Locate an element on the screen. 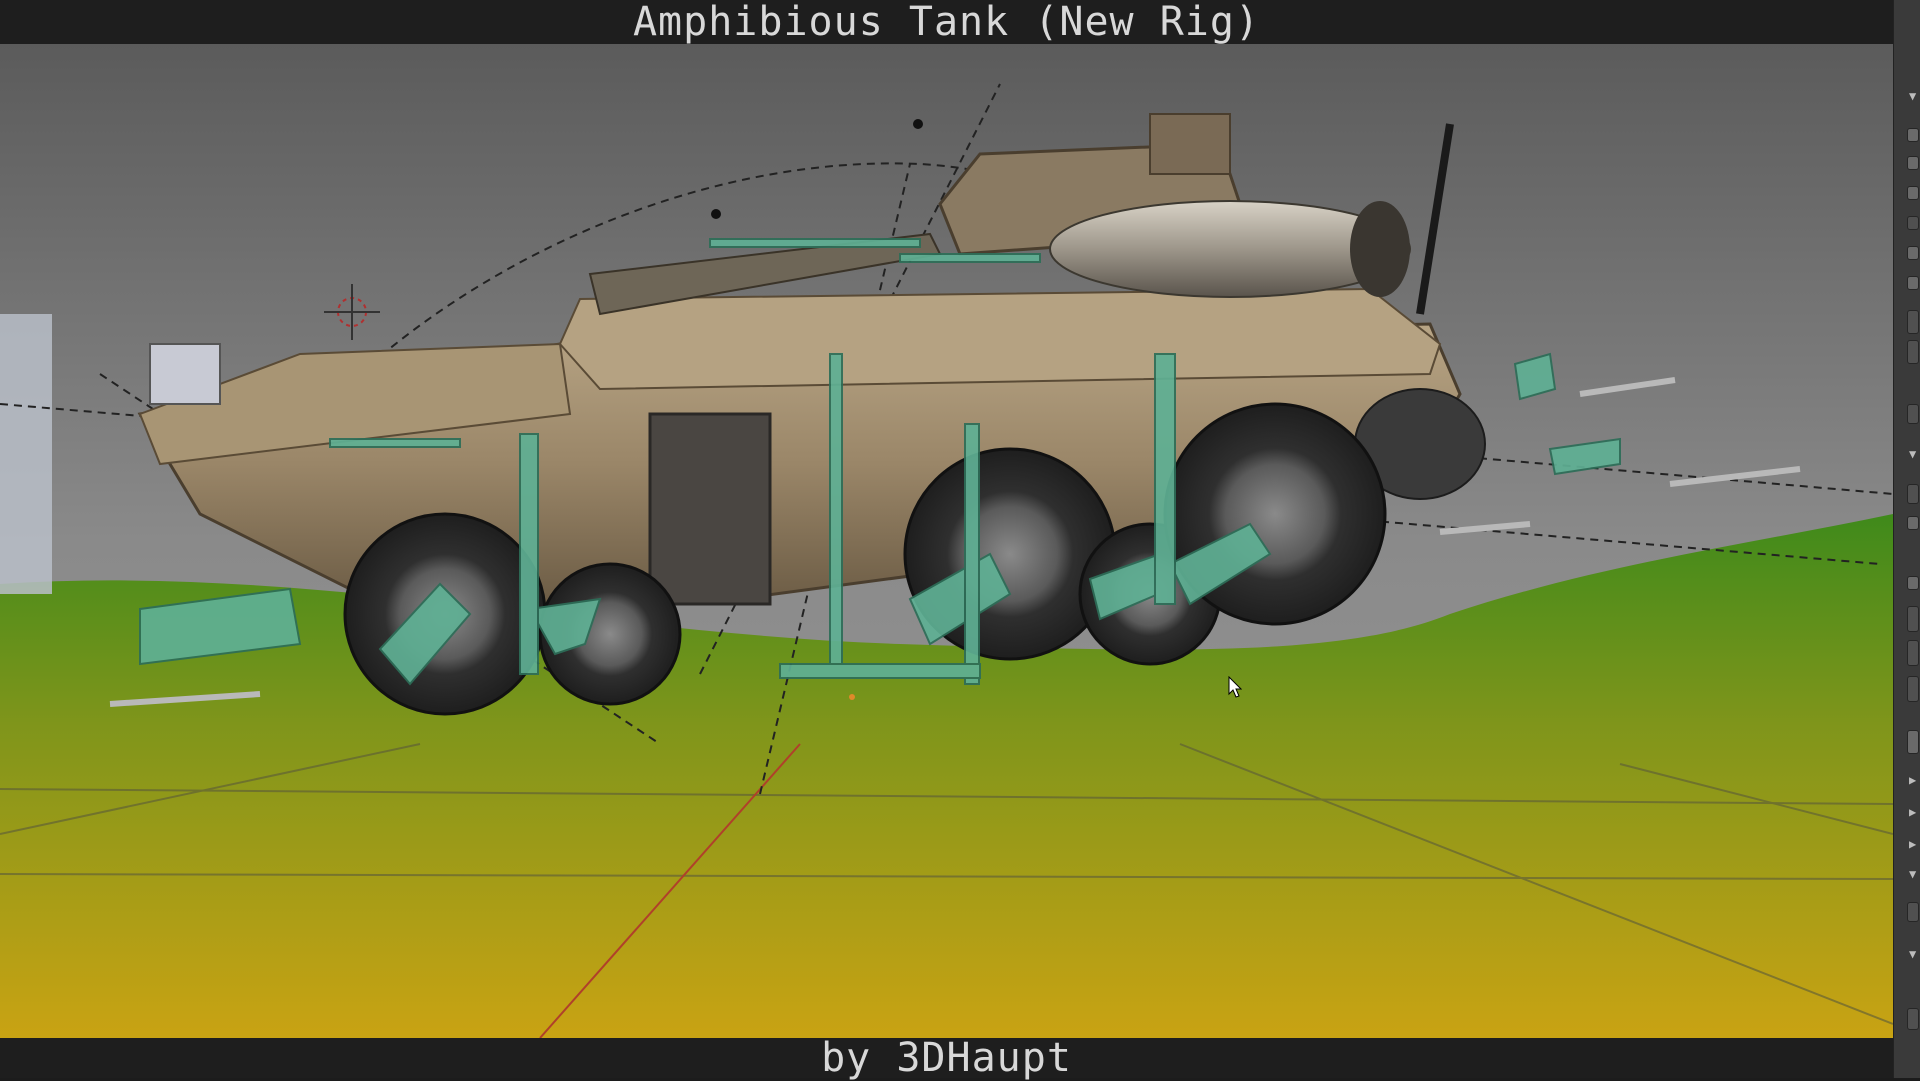 This screenshot has width=1920, height=1081. properties-panel-strip: ▼ ▼ ▶ ▶ ▶ ▼ ▼ is located at coordinates (1906, 539).